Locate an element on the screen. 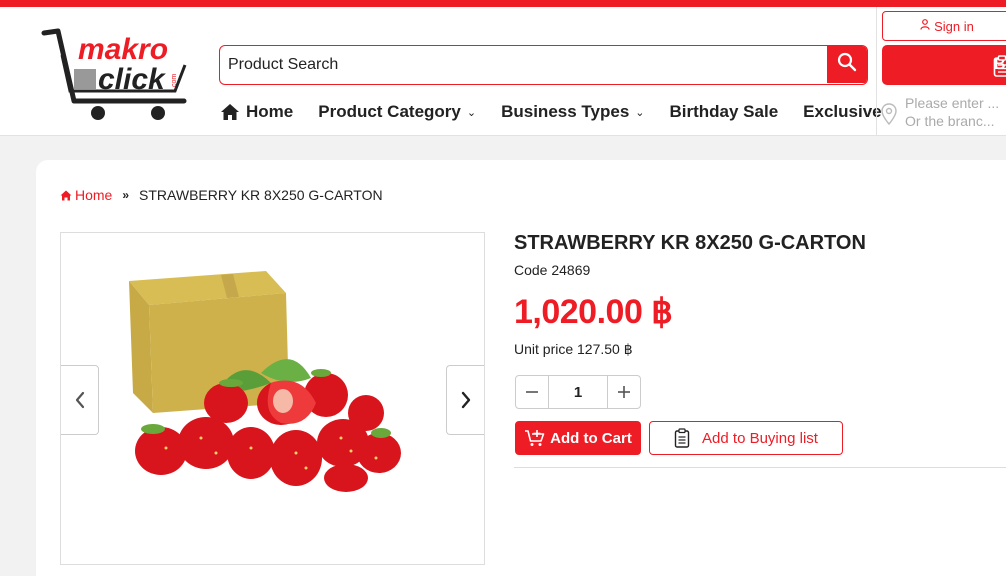  breadcrumb-home-label: Home is located at coordinates (94, 195).